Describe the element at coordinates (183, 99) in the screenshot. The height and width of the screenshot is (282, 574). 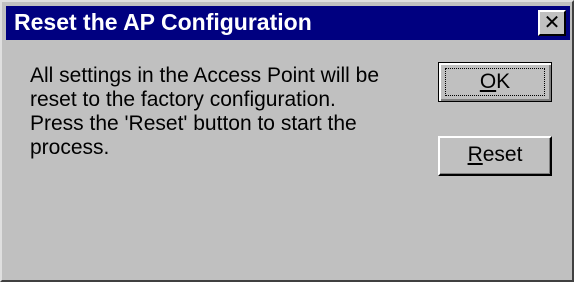
I see `message-line: reset to the factory configuration.` at that location.